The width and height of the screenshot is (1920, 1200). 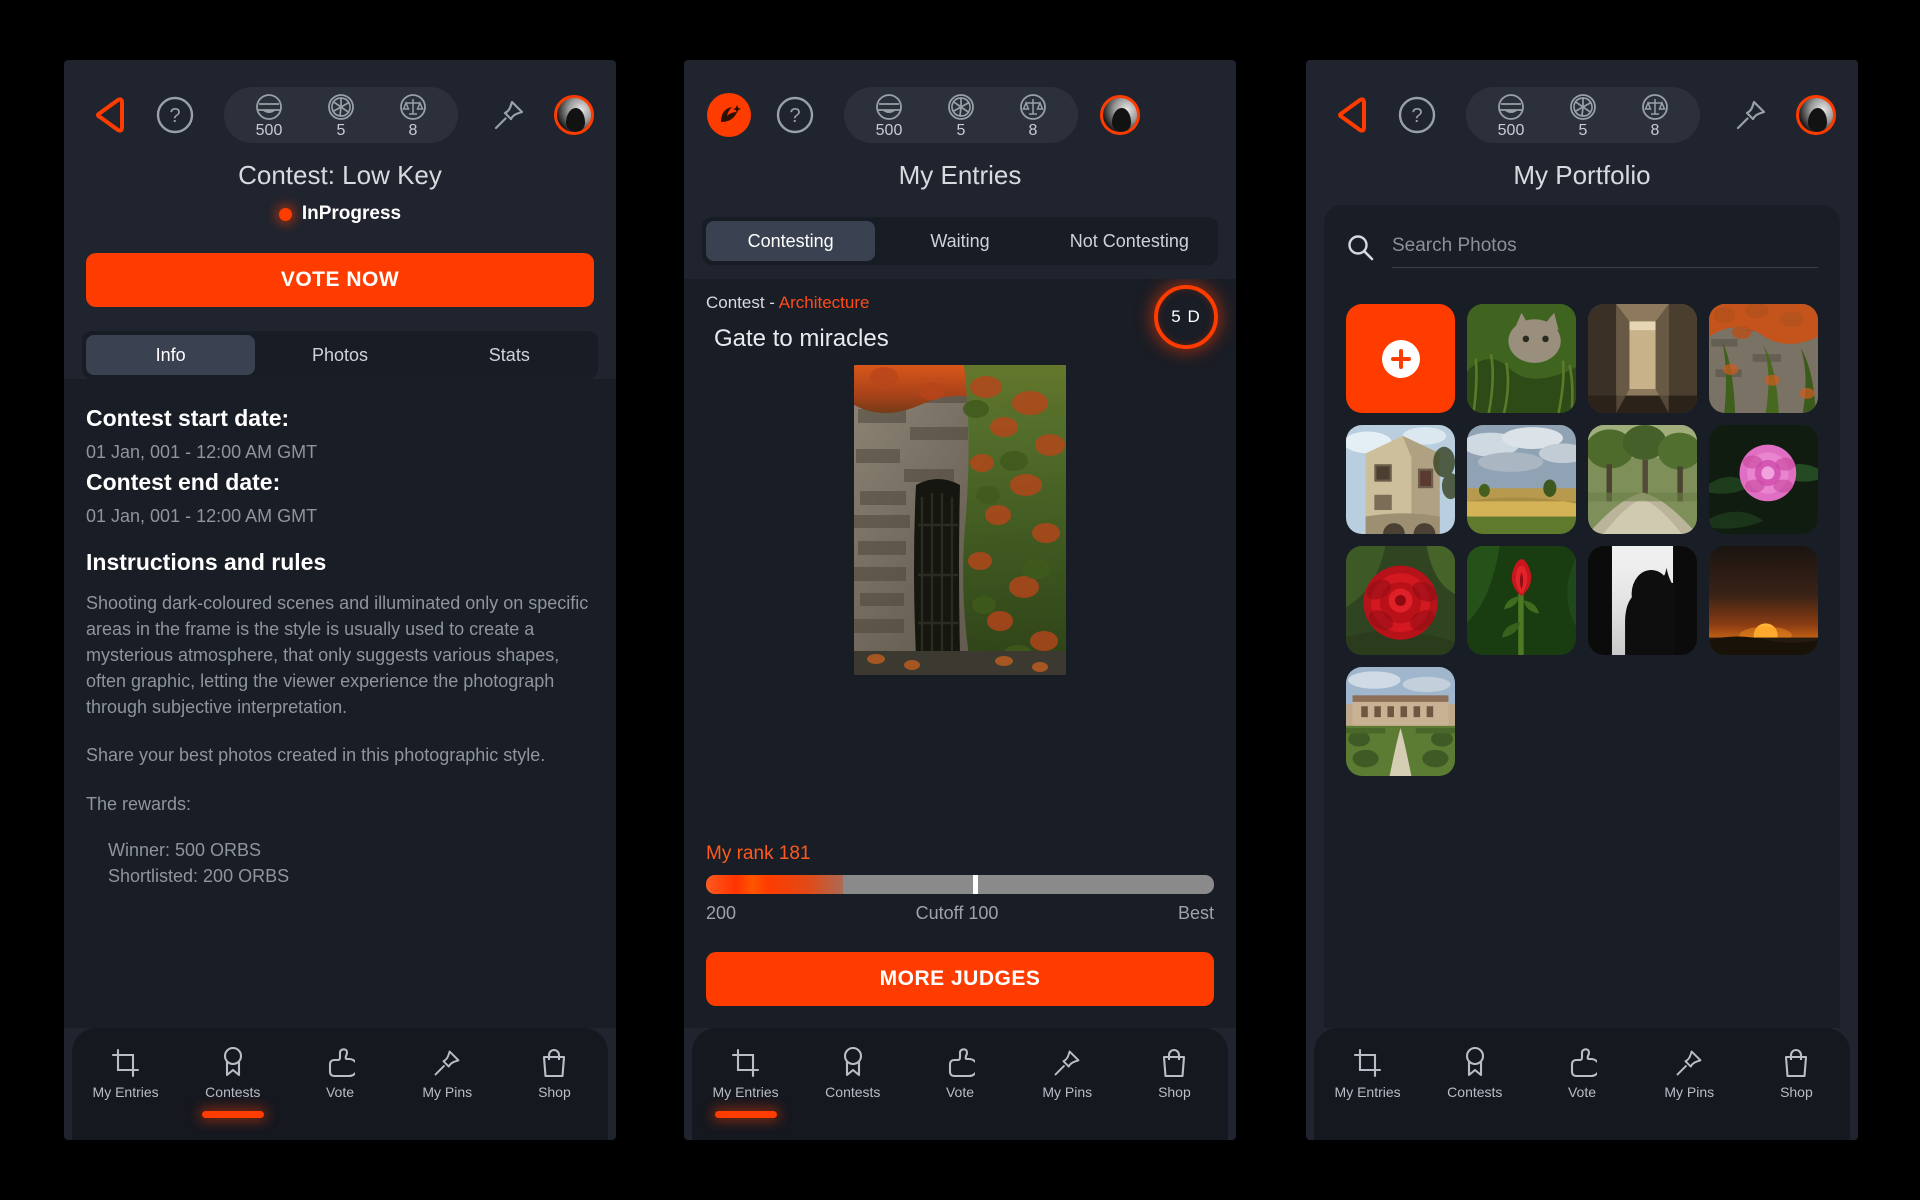 I want to click on bottom-nav: My Entries Contests Vote My Pins Shop, so click(x=340, y=1084).